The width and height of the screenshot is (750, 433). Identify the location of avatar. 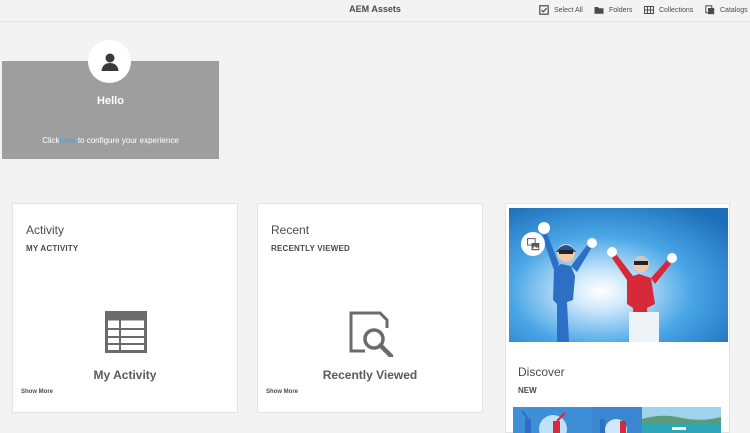
(109, 61).